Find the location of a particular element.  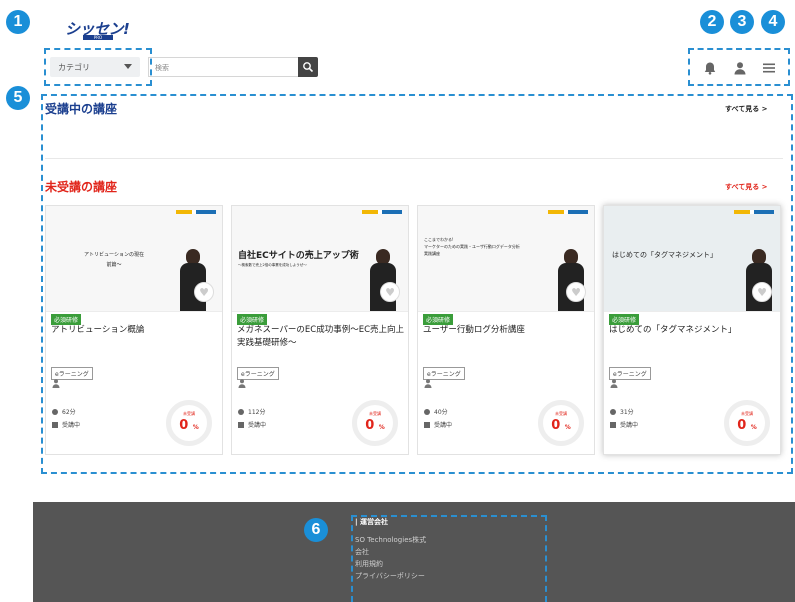

see-all-not-started-link: すべて見る > is located at coordinates (746, 187).